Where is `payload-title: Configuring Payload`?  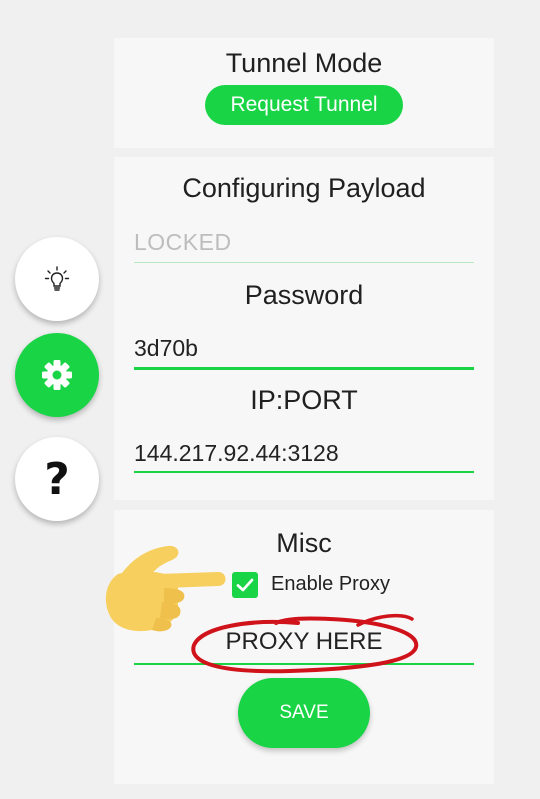
payload-title: Configuring Payload is located at coordinates (304, 188).